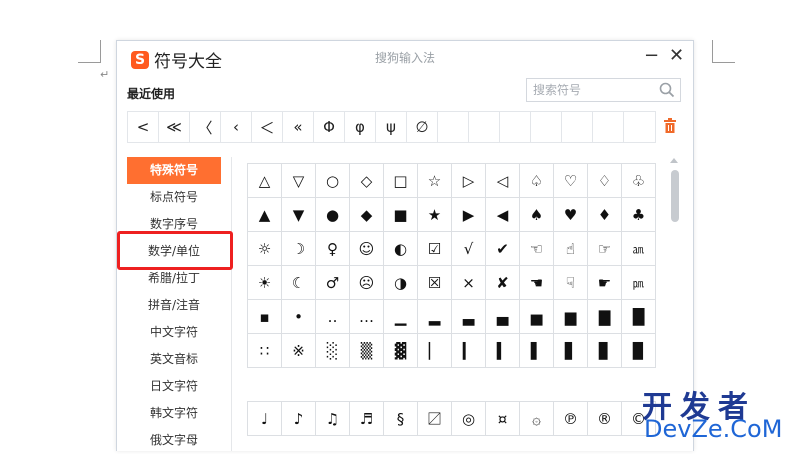  I want to click on symbol-cell: ♀, so click(333, 249).